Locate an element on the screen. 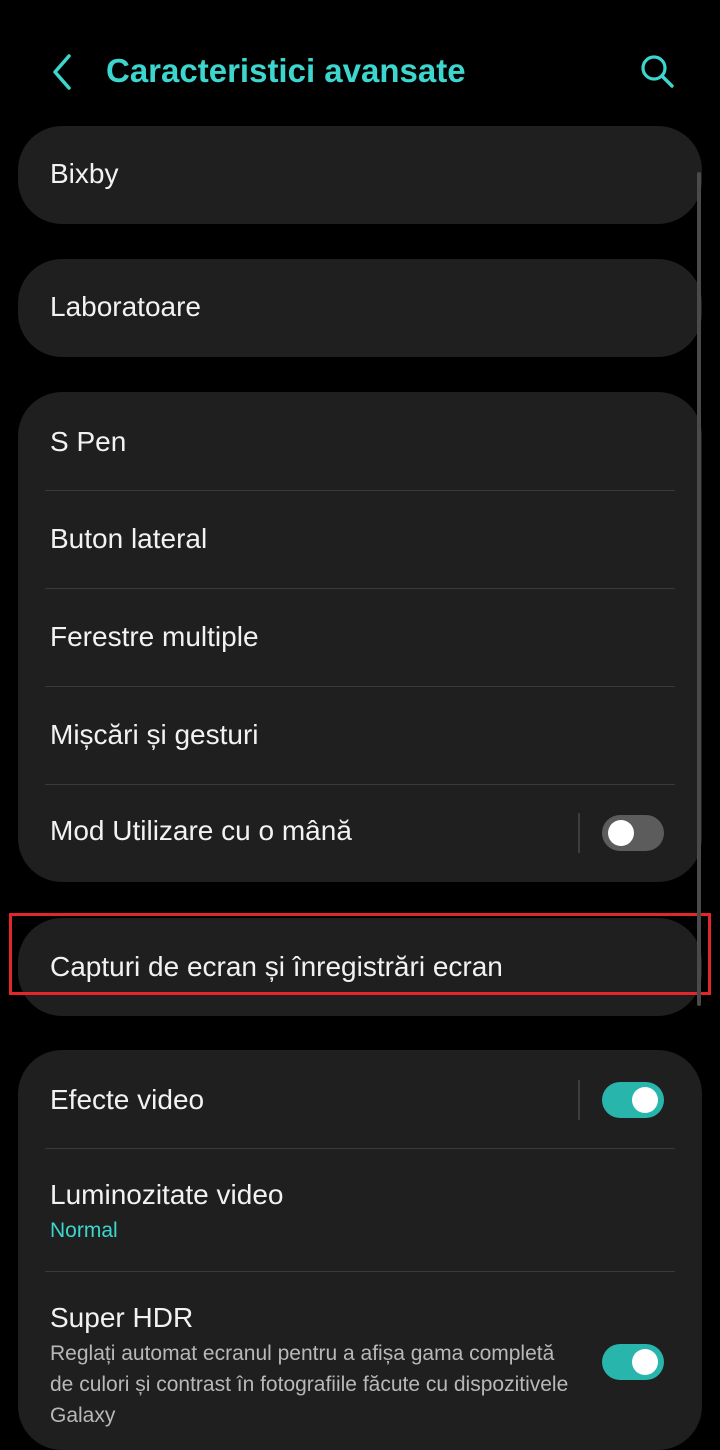 The height and width of the screenshot is (1450, 720). settings-item-label: Luminozitate video is located at coordinates (167, 1194).